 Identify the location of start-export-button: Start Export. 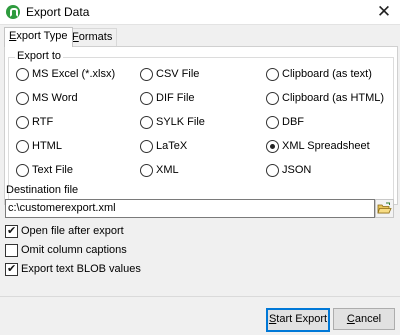
(298, 320).